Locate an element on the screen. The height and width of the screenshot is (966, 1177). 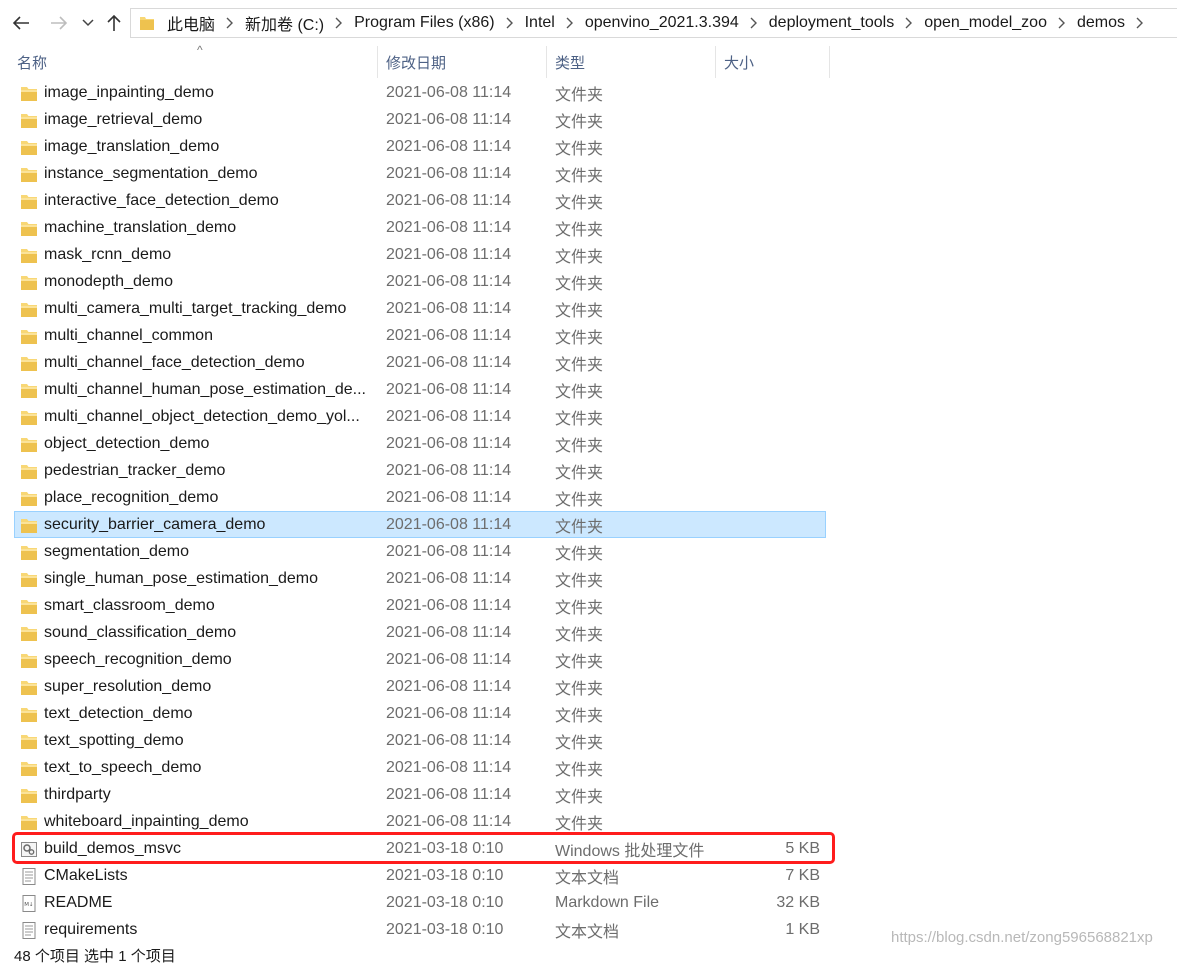
breadcrumb-item: open_model_zoo is located at coordinates (985, 23).